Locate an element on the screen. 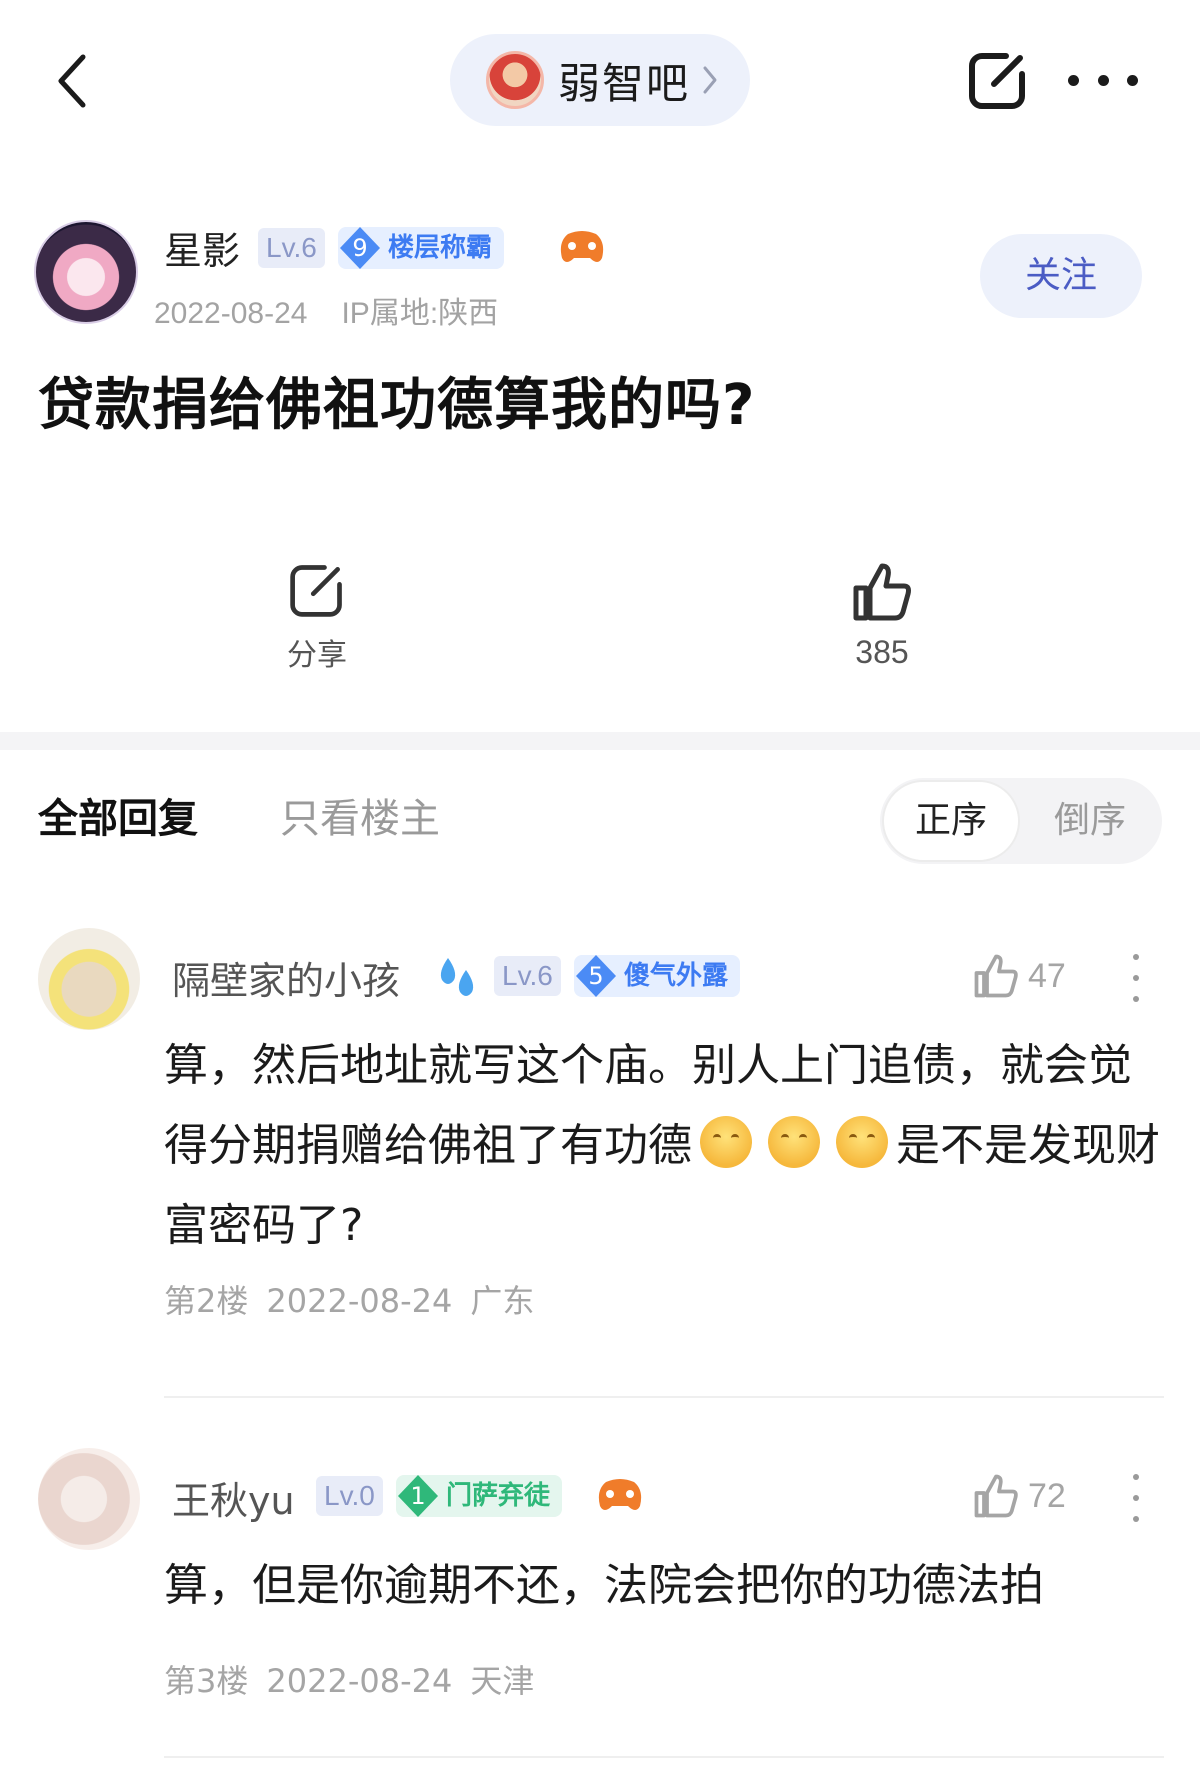  more-button is located at coordinates (1103, 80).